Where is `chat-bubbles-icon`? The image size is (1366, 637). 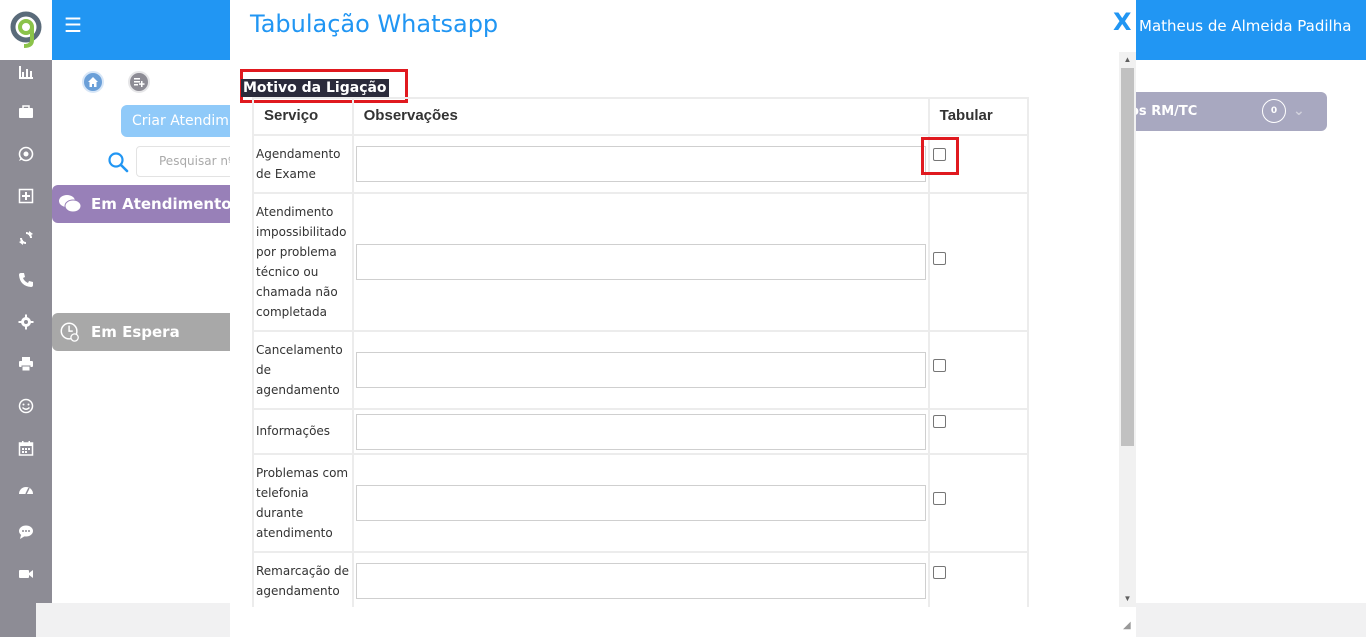 chat-bubbles-icon is located at coordinates (70, 204).